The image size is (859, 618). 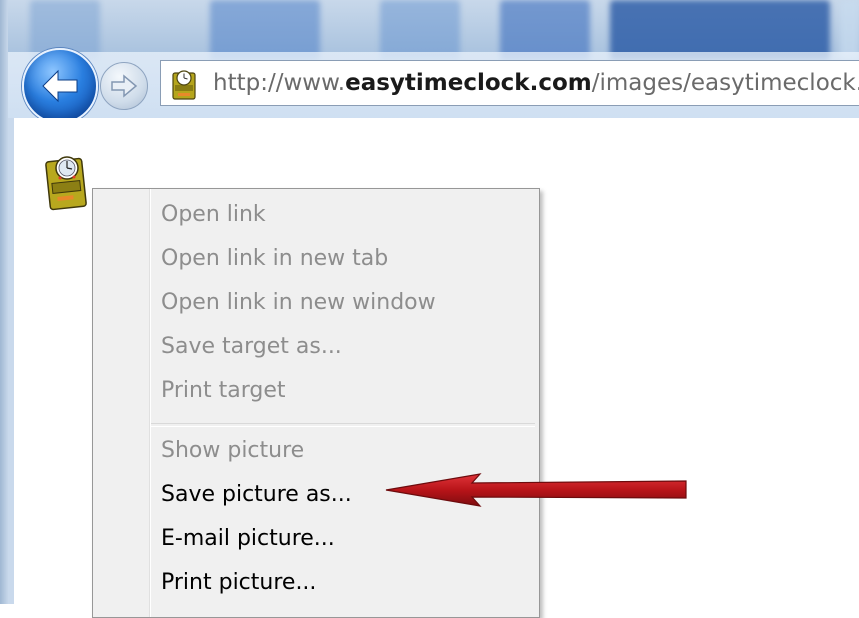 What do you see at coordinates (184, 85) in the screenshot?
I see `time-clock-icon` at bounding box center [184, 85].